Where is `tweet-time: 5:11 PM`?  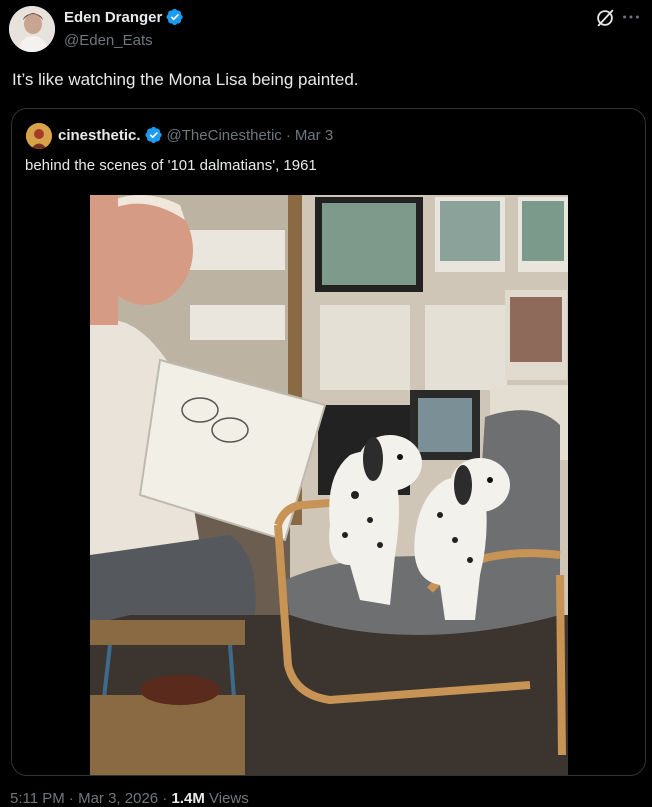 tweet-time: 5:11 PM is located at coordinates (37, 798).